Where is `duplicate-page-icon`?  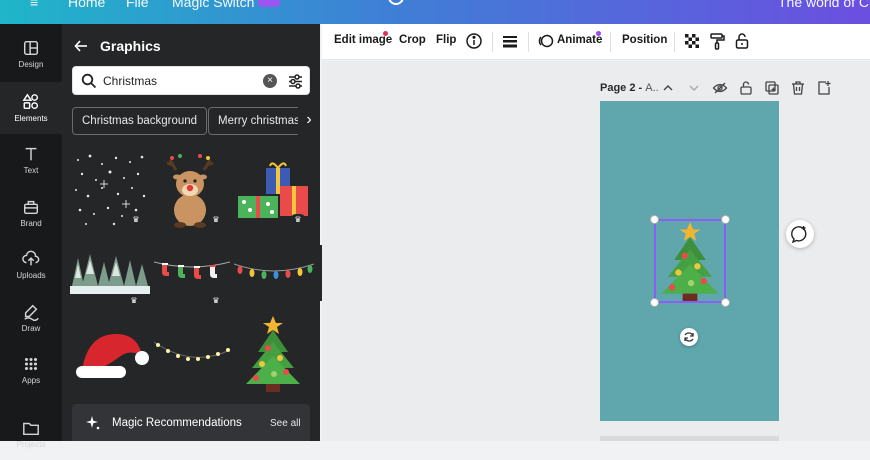 duplicate-page-icon is located at coordinates (772, 88).